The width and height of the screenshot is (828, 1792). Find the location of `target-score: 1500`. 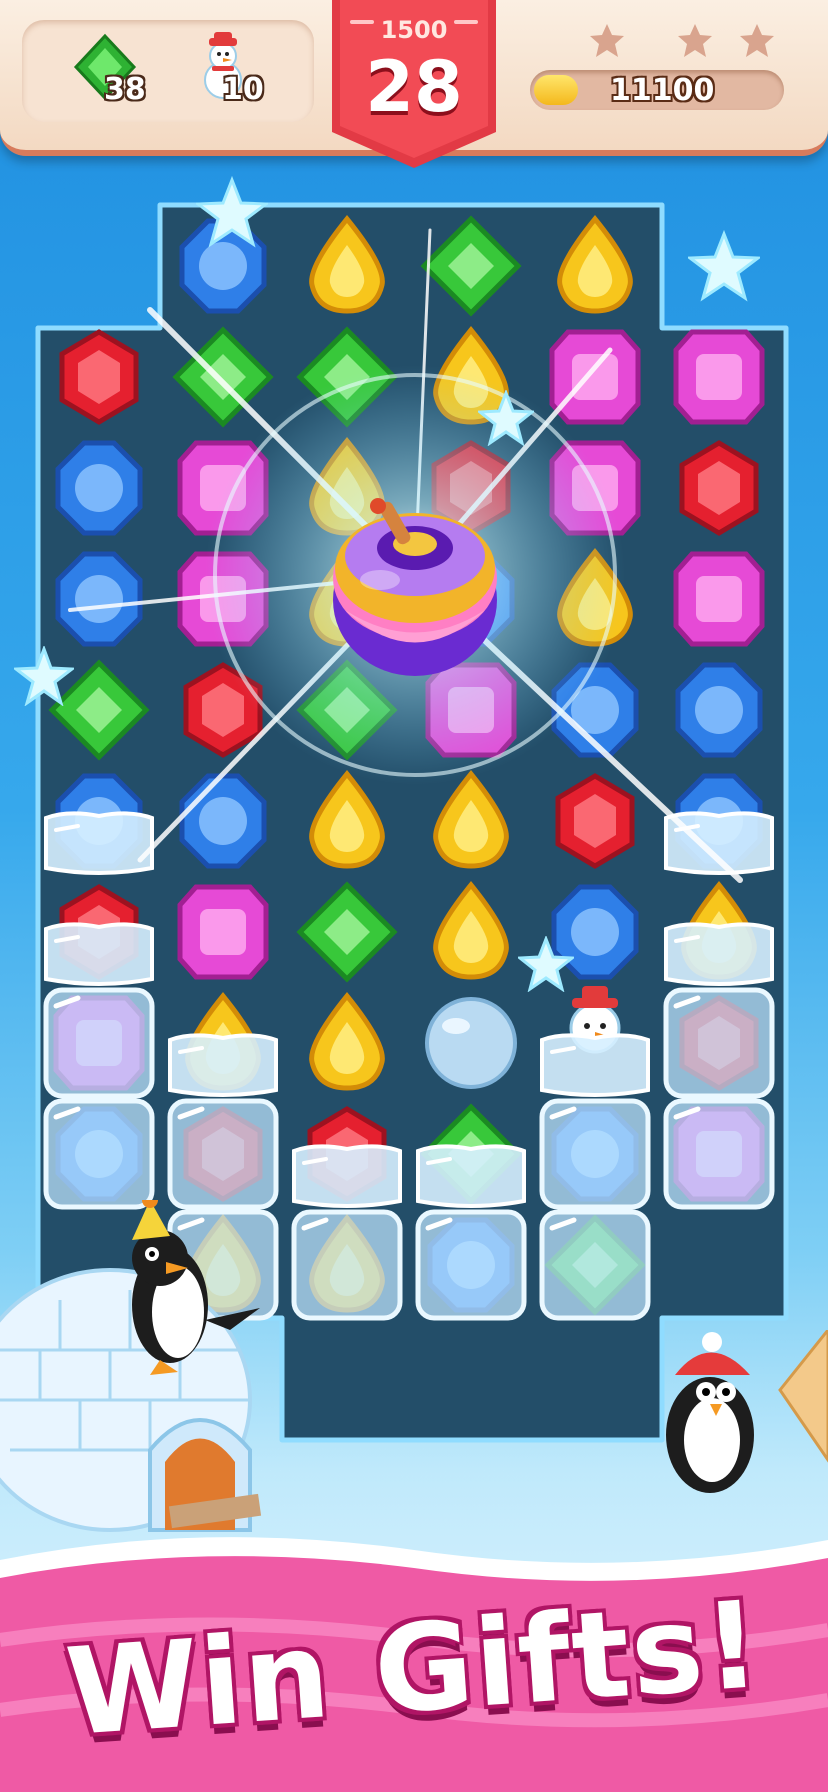

target-score: 1500 is located at coordinates (414, 30).